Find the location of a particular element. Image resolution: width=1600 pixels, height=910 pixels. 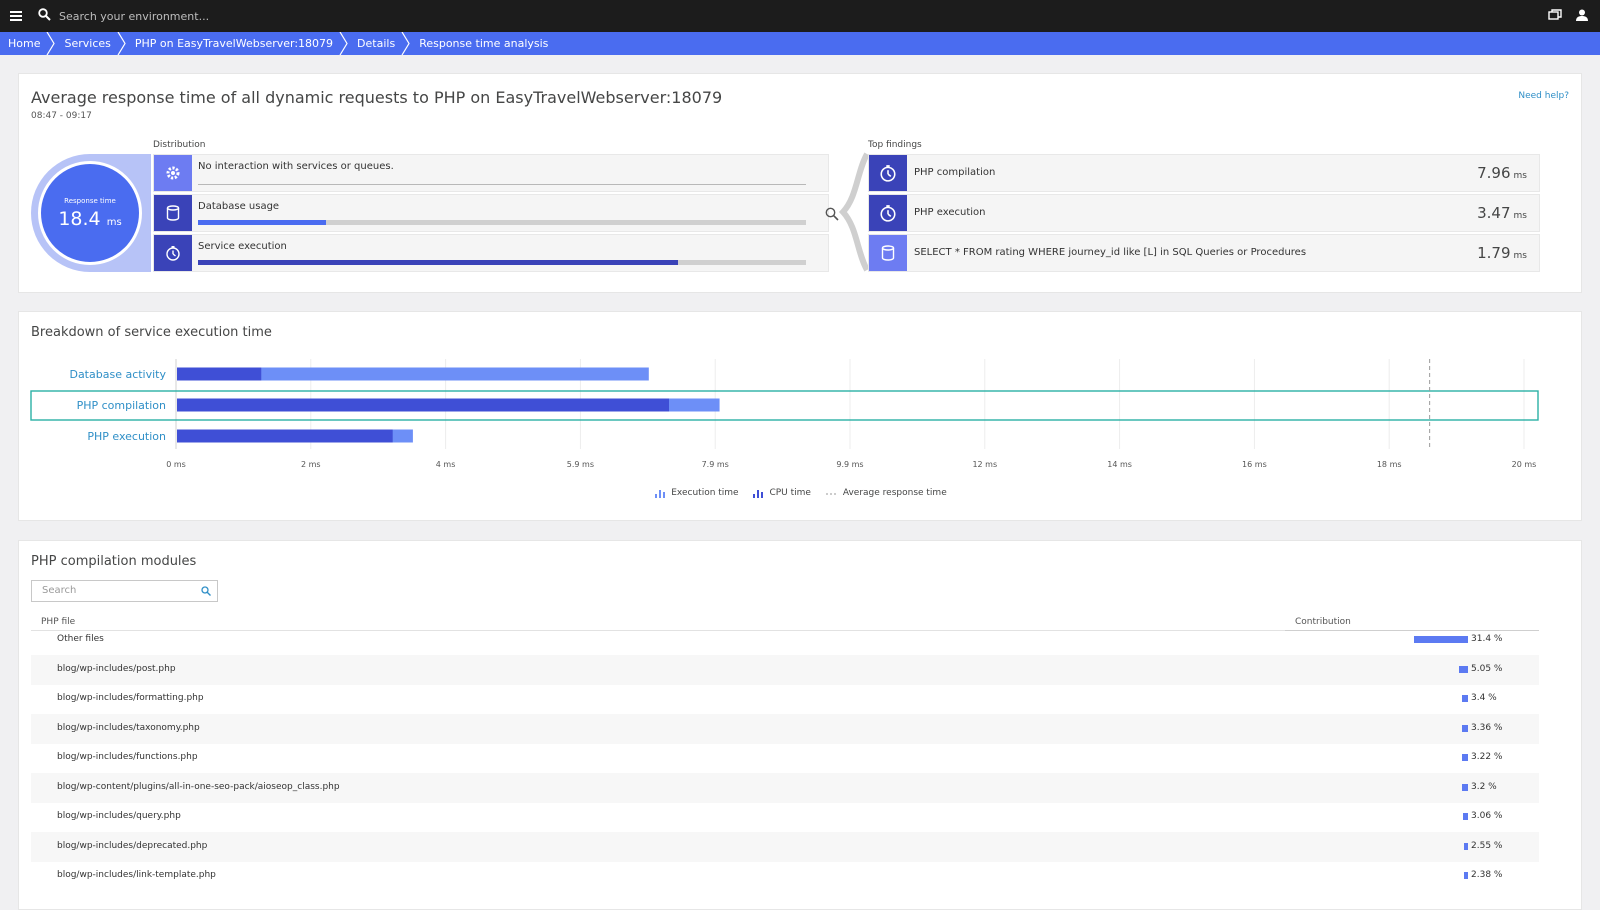

windows-icon is located at coordinates (1555, 16).